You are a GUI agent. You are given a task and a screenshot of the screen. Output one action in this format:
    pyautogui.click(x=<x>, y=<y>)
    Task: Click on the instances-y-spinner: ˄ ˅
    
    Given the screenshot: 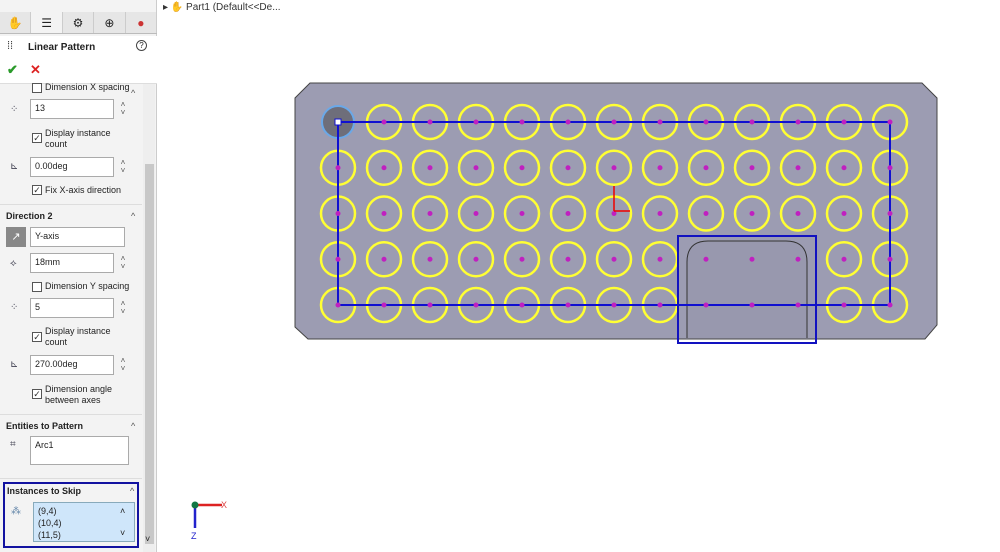 What is the action you would take?
    pyautogui.click(x=123, y=308)
    